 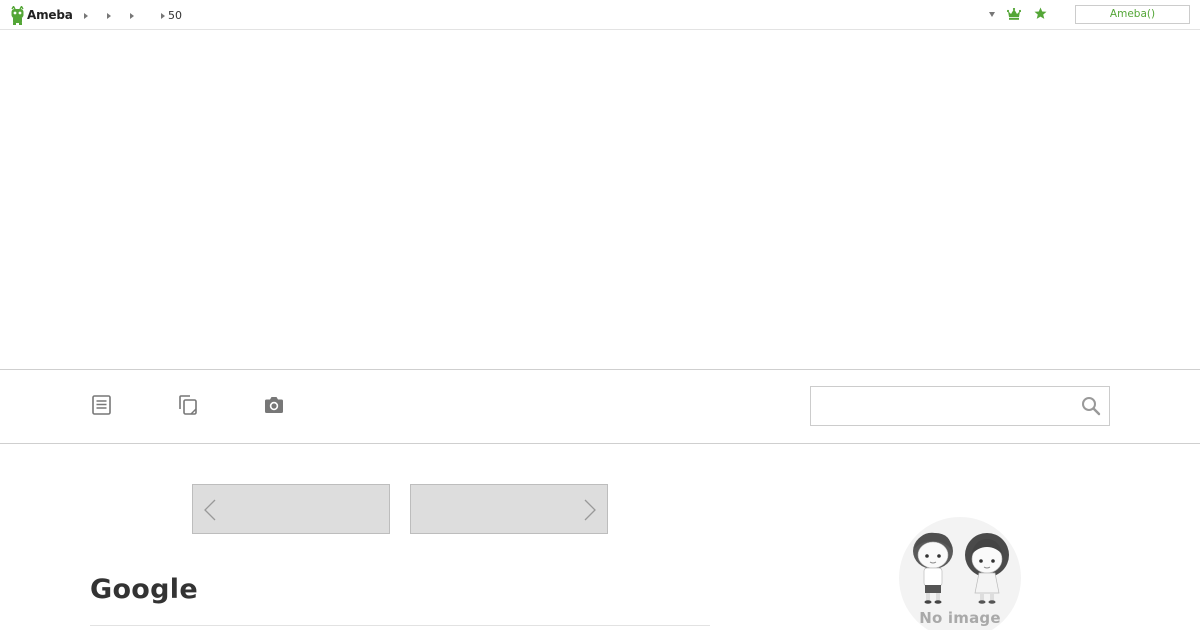 What do you see at coordinates (17, 15) in the screenshot?
I see `ameba-mascot-icon` at bounding box center [17, 15].